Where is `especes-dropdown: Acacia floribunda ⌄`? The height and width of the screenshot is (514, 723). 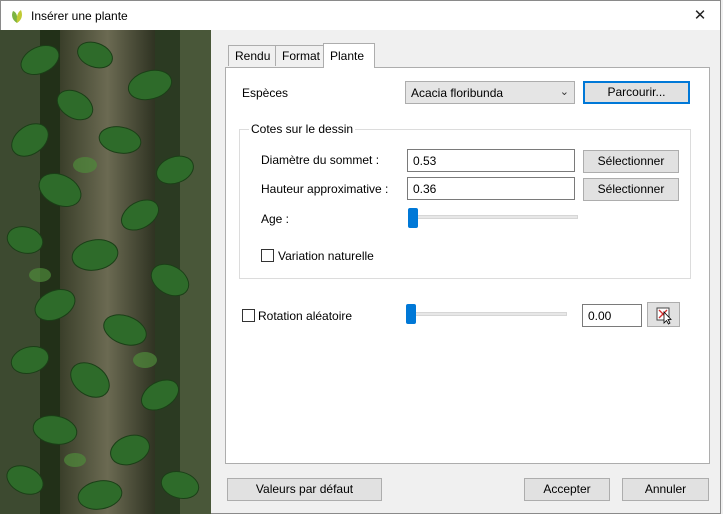 especes-dropdown: Acacia floribunda ⌄ is located at coordinates (490, 92).